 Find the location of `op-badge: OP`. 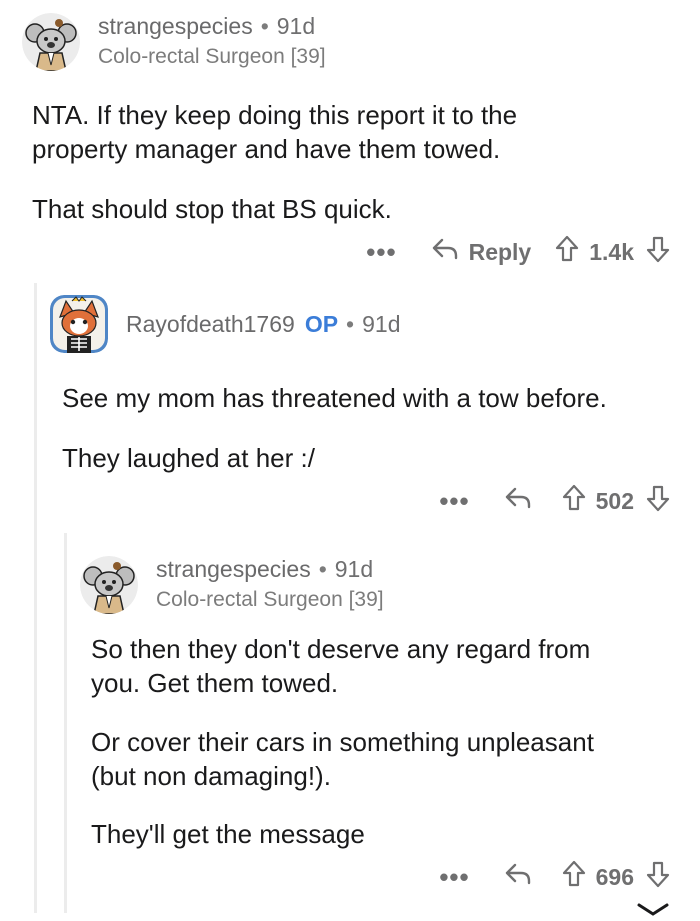

op-badge: OP is located at coordinates (321, 324).